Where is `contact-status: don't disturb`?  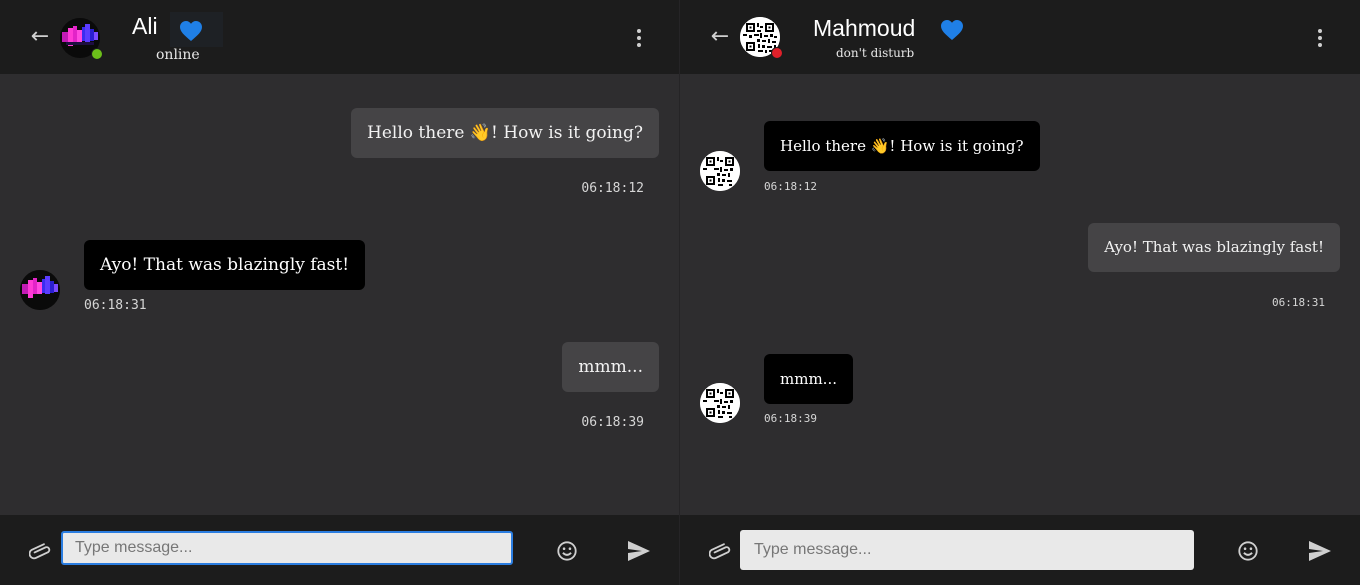
contact-status: don't disturb is located at coordinates (875, 53).